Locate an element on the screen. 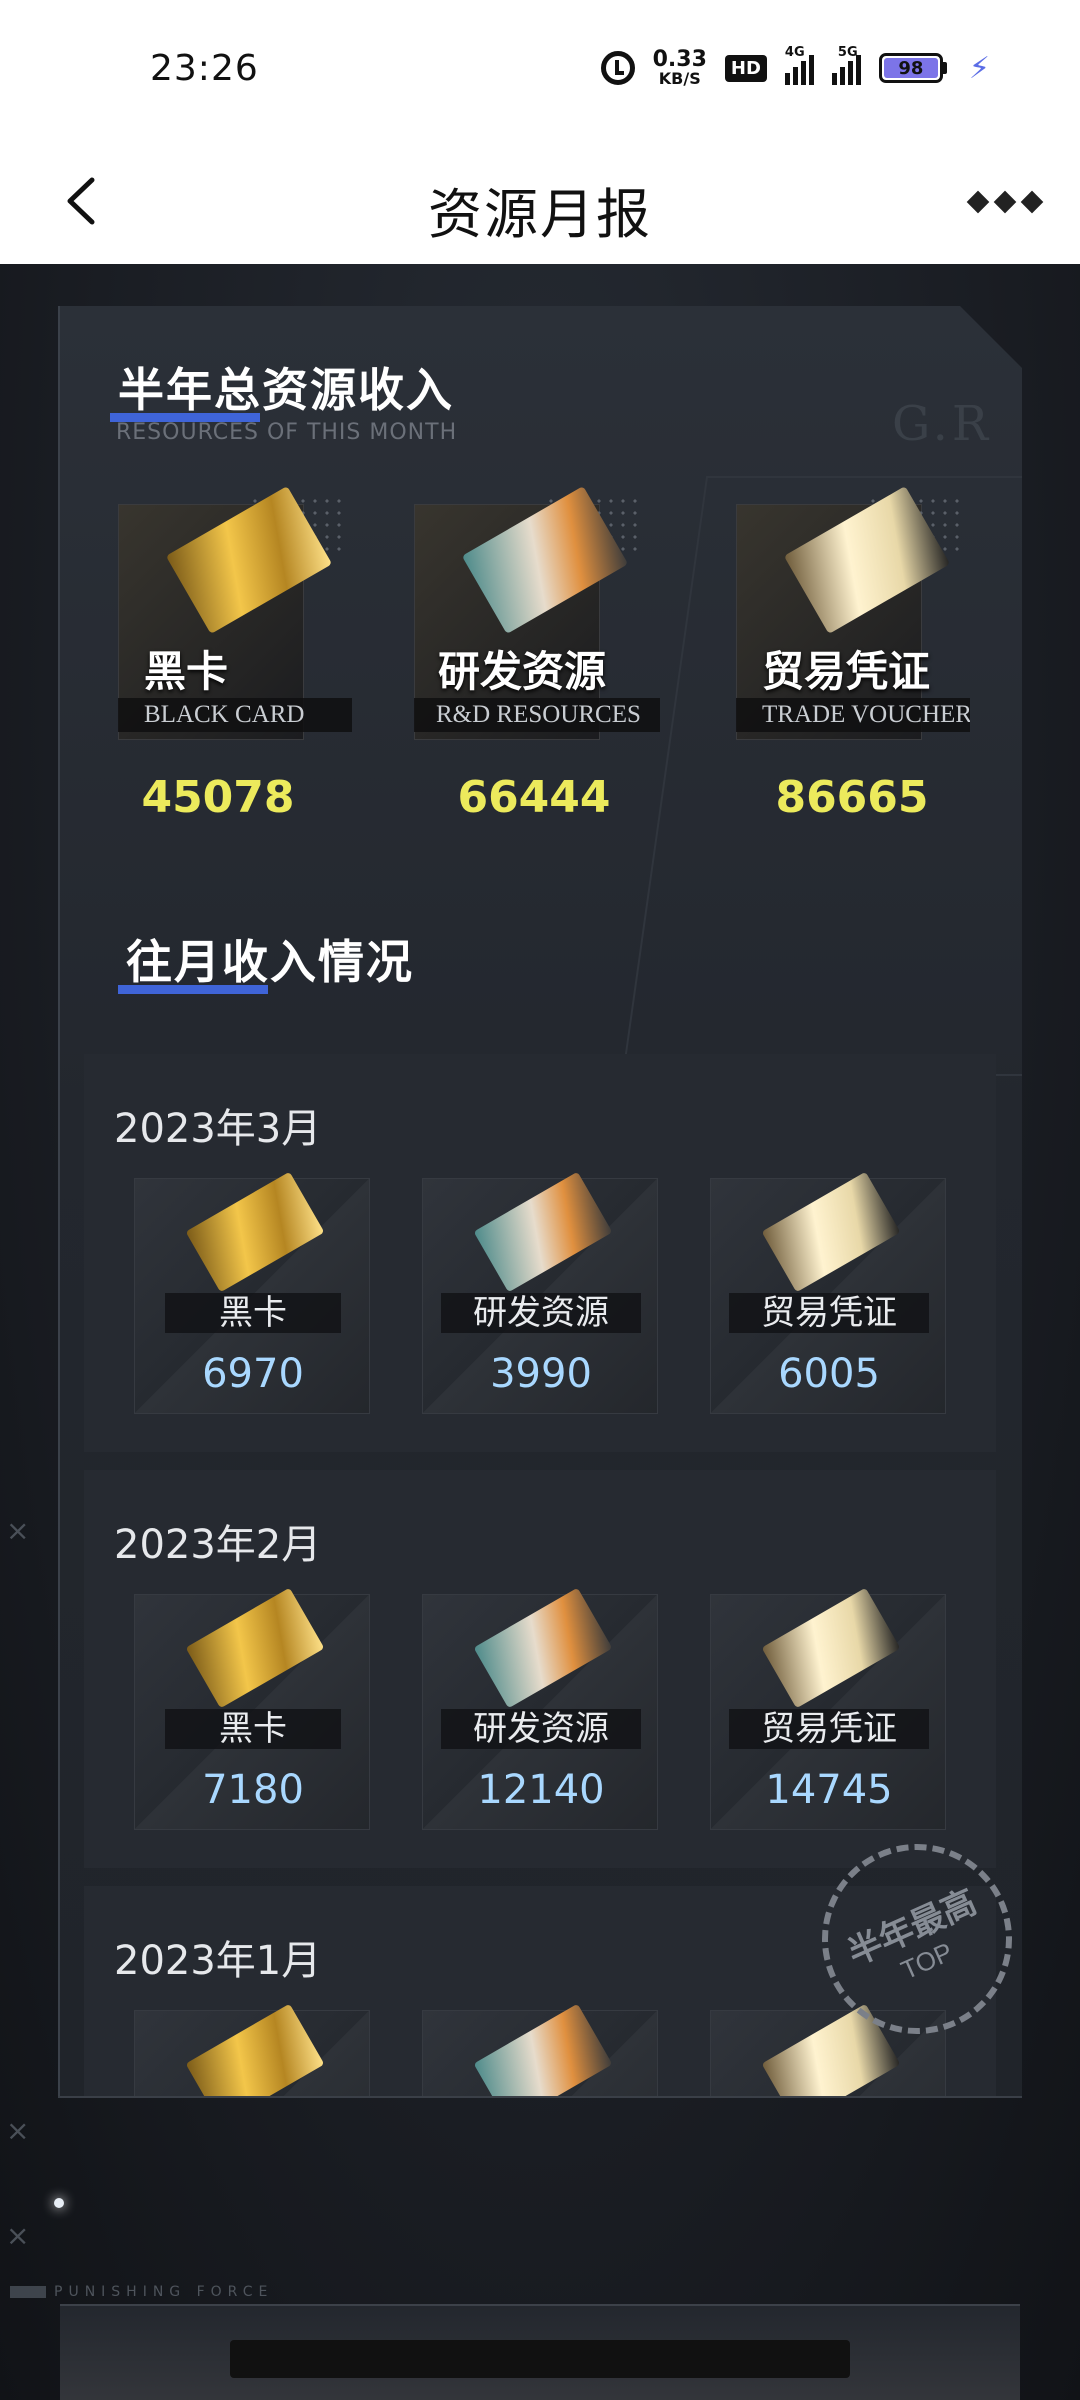  summary-item-name-en: TRADE VOUCHER is located at coordinates (853, 715).